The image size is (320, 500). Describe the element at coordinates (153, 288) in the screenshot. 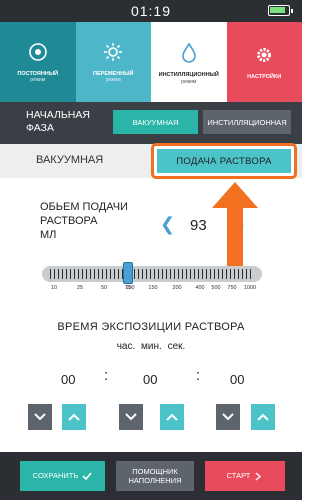

I see `slider-scale: 10 25 50 75 100 150 200 400 500 750 1000` at that location.